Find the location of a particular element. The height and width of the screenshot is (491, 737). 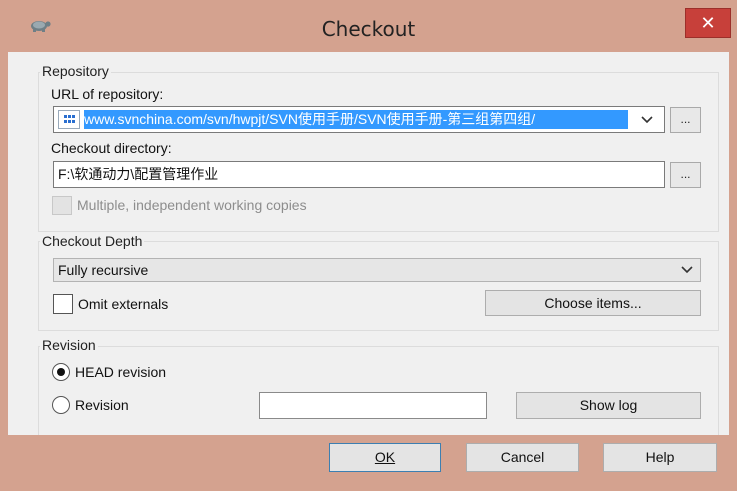

revision-number-input is located at coordinates (373, 405).